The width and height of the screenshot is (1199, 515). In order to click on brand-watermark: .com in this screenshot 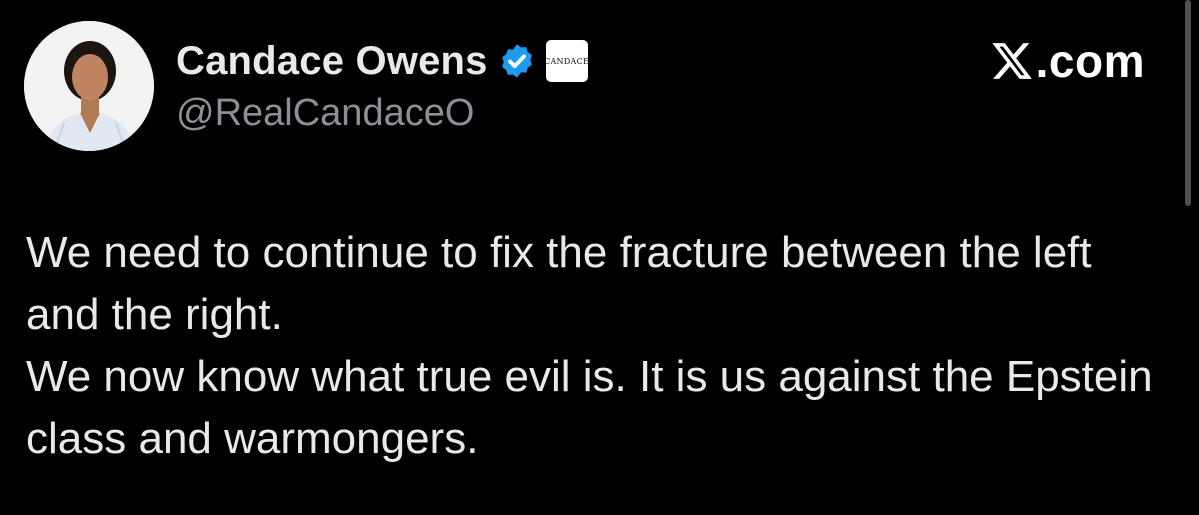, I will do `click(1067, 61)`.